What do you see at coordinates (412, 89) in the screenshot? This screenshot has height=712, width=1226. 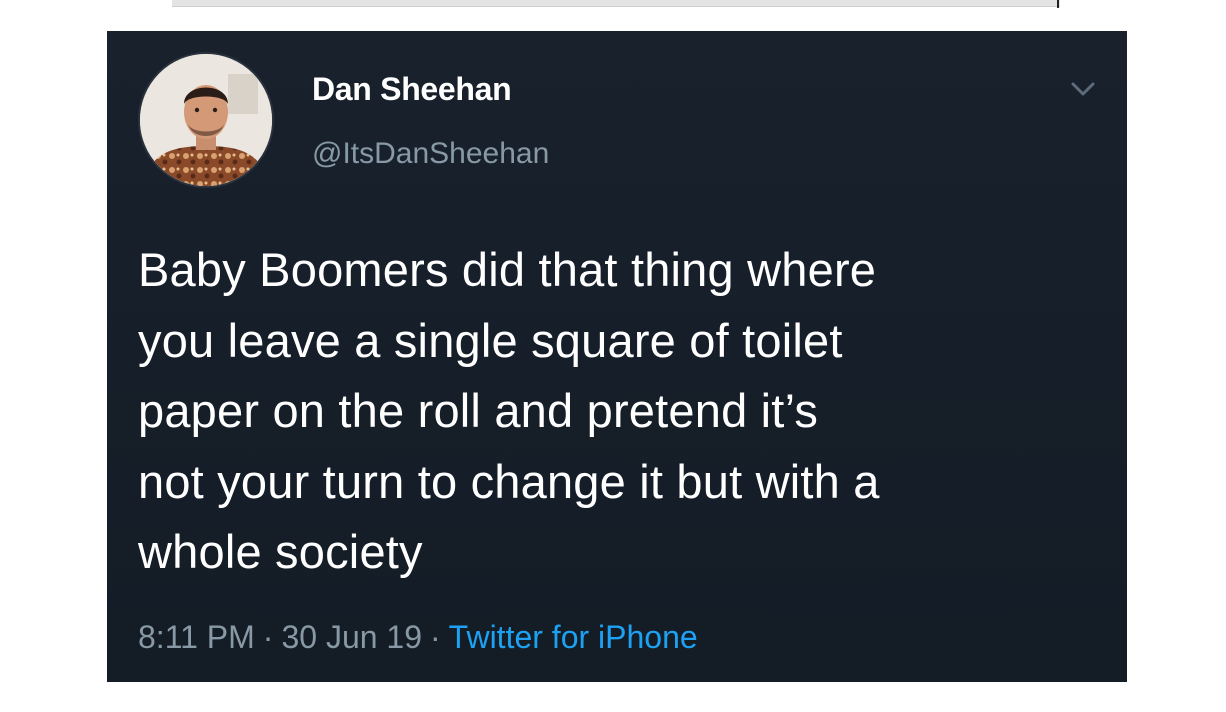 I see `display-name: Dan Sheehan` at bounding box center [412, 89].